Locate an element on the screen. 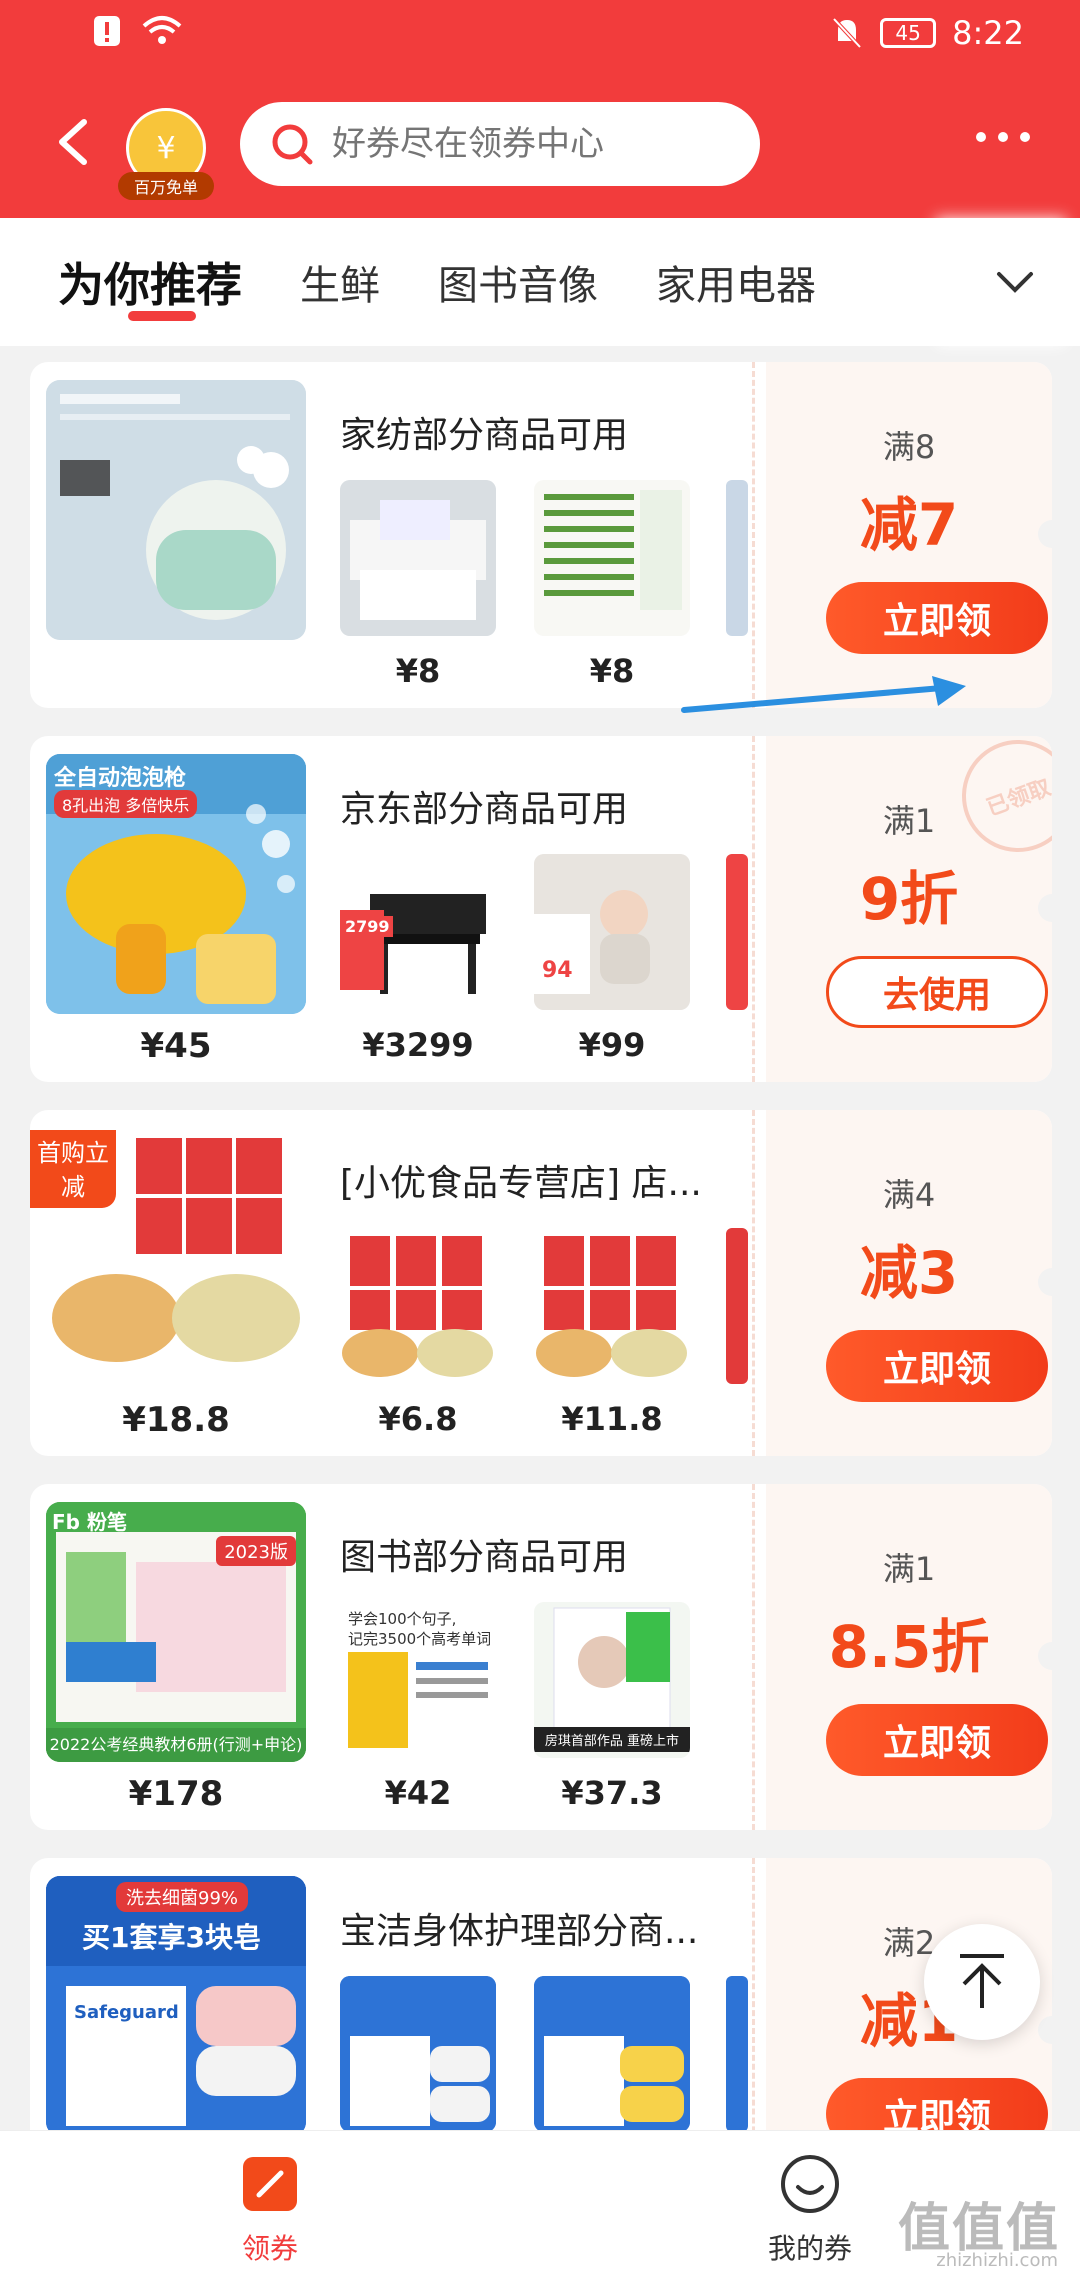  brand-label: Safeguard is located at coordinates (126, 2012).